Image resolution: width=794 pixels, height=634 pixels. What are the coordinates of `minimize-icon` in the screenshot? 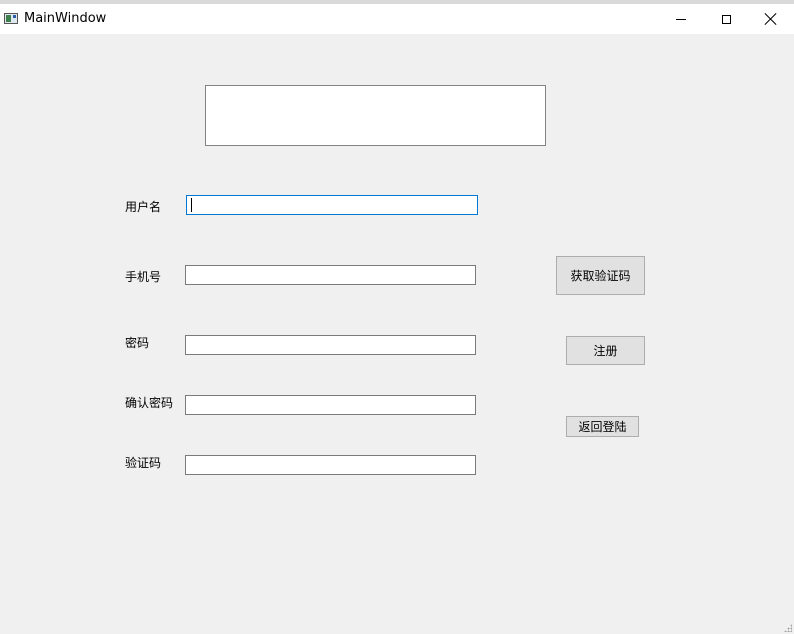 It's located at (681, 19).